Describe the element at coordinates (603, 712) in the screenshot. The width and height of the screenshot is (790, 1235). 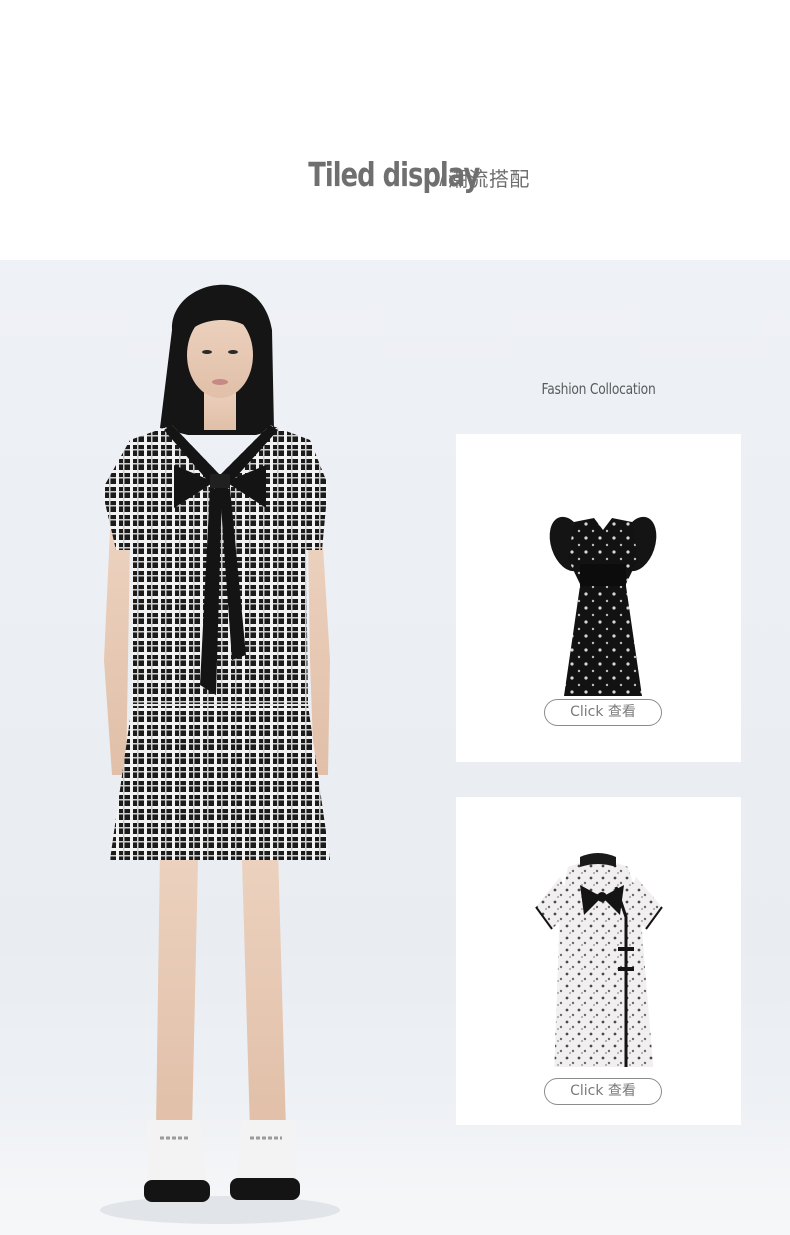
I see `view-black-dress-button: Click 查看` at that location.